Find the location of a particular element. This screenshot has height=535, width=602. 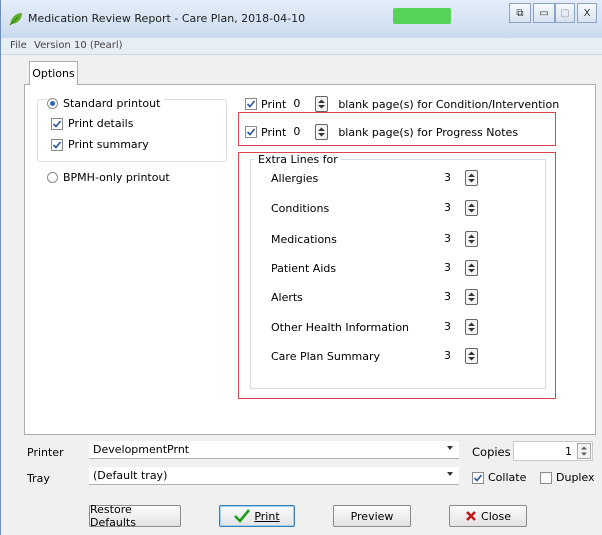

tab-options-label: Options is located at coordinates (53, 73).